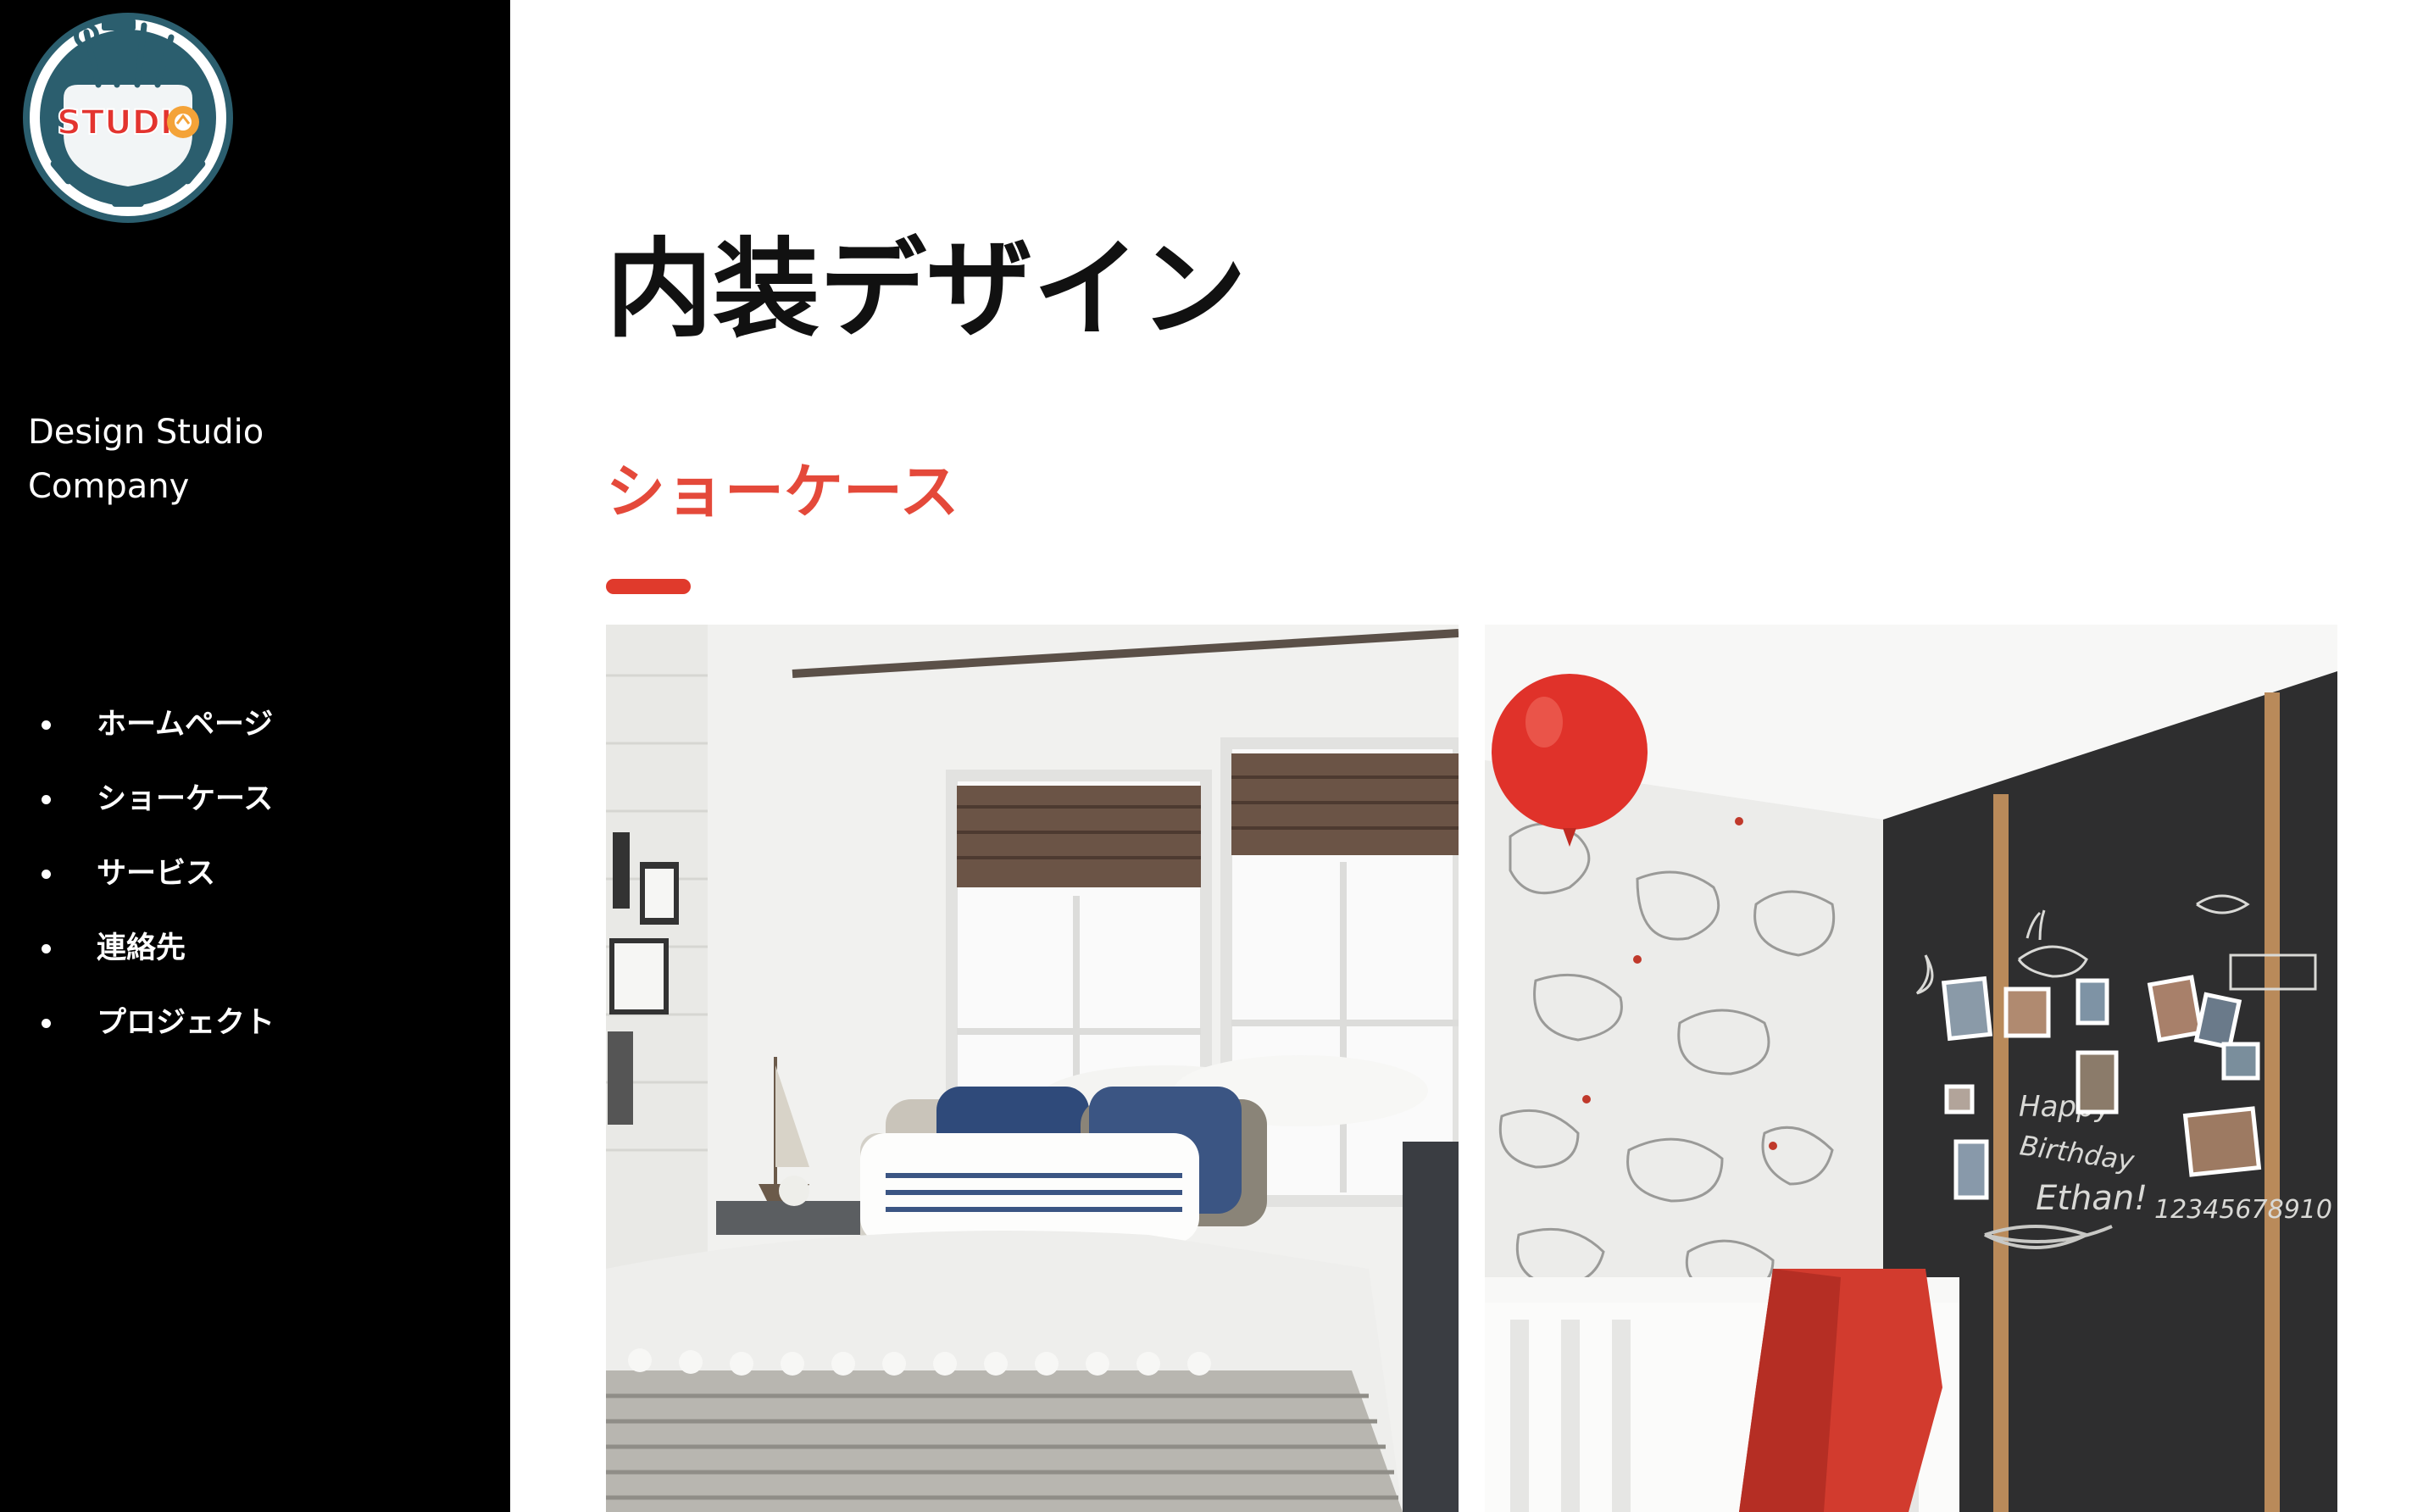 The image size is (2434, 1512). Describe the element at coordinates (926, 290) in the screenshot. I see `page-title: 内装デザイン` at that location.